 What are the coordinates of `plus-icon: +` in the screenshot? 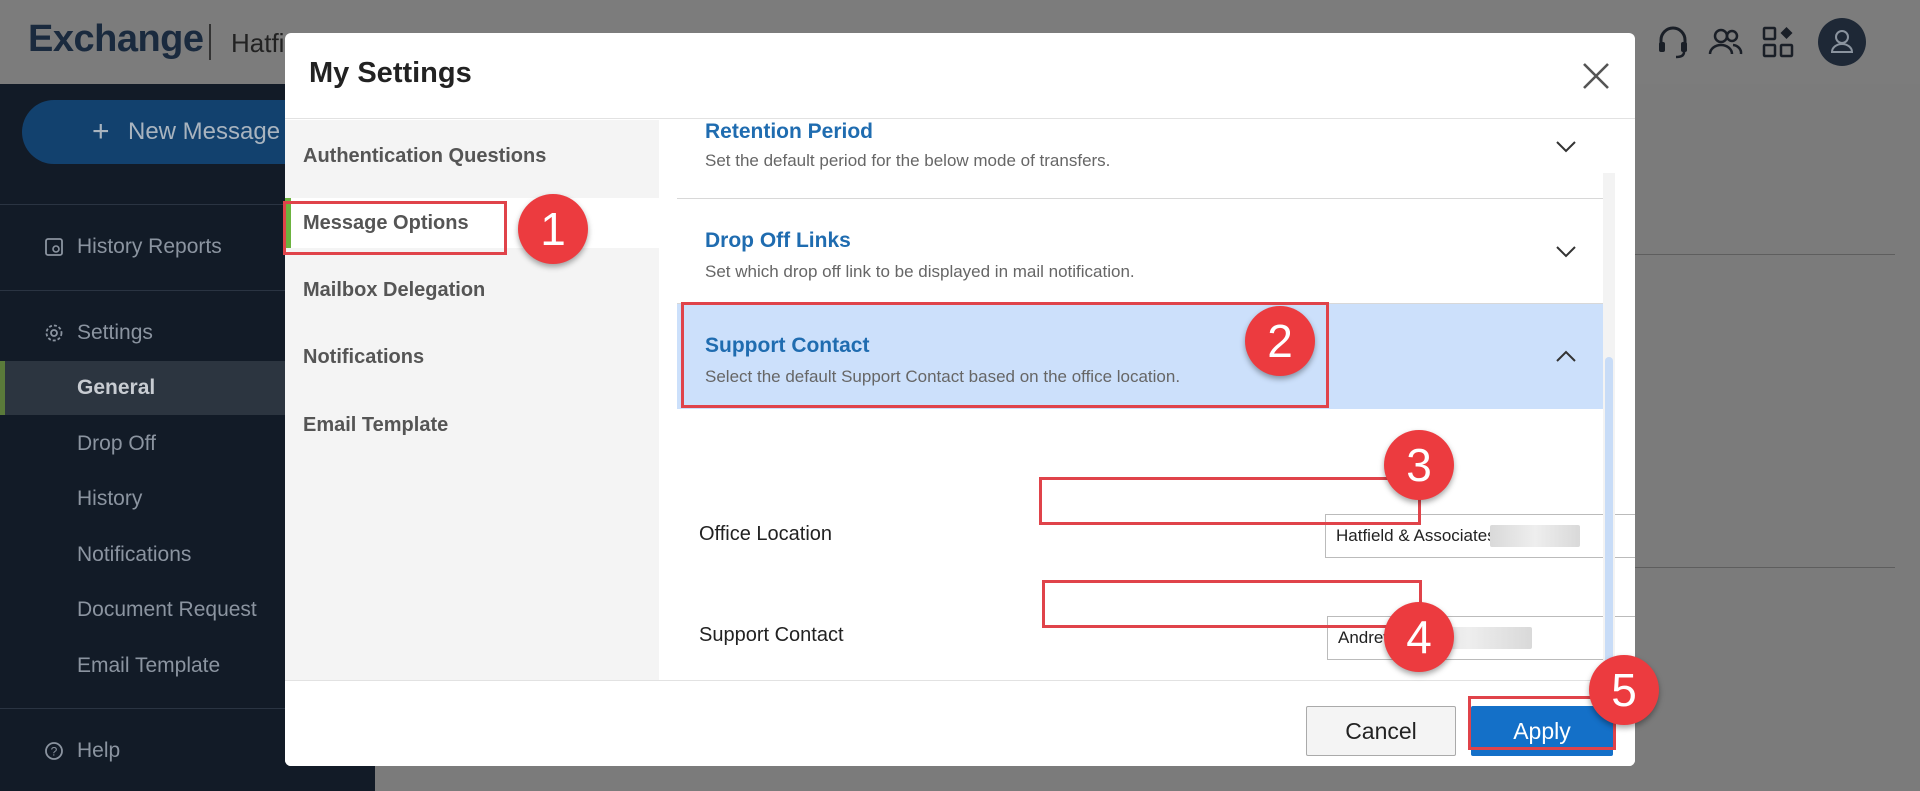 It's located at (101, 131).